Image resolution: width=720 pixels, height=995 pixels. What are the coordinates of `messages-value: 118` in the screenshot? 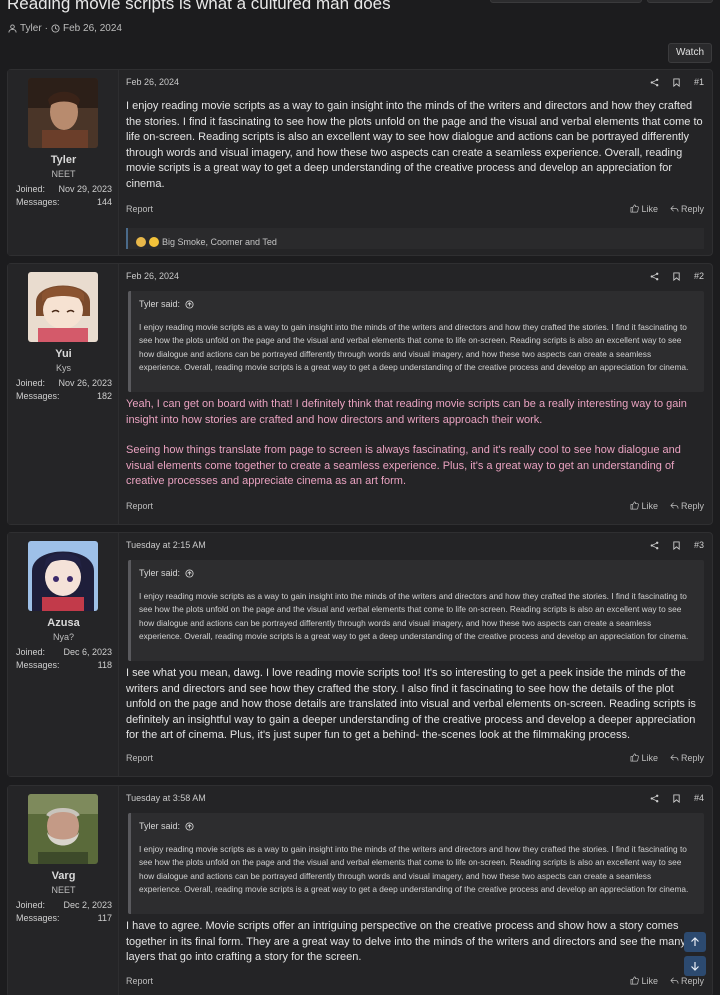 It's located at (104, 665).